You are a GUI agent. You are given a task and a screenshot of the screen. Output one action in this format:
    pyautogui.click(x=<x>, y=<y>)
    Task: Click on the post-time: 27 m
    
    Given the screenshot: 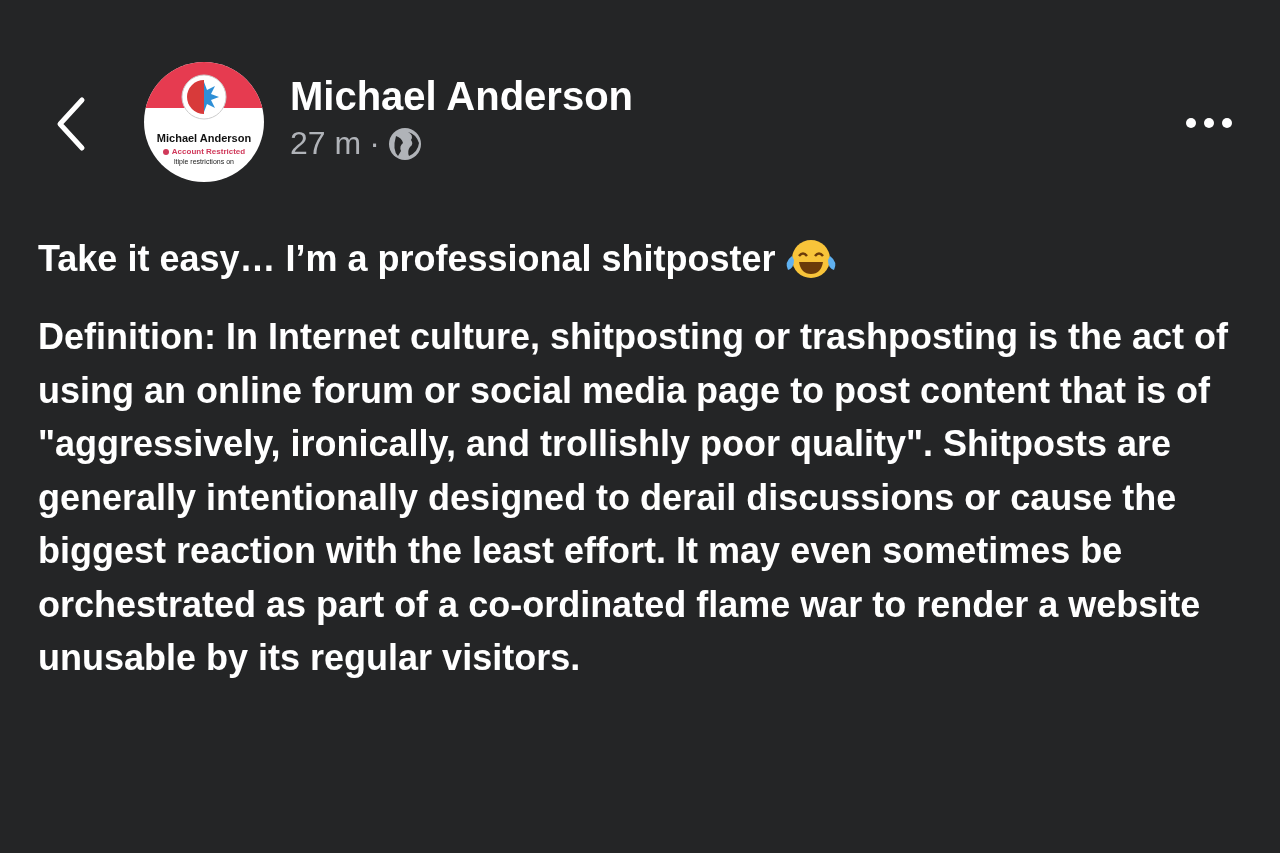 What is the action you would take?
    pyautogui.click(x=326, y=143)
    